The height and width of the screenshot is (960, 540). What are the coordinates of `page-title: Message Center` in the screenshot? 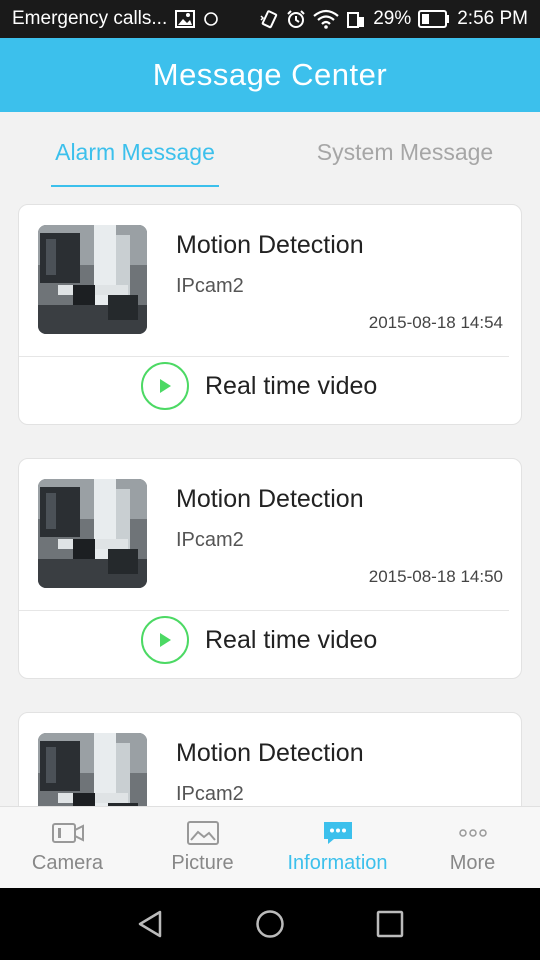 It's located at (270, 74).